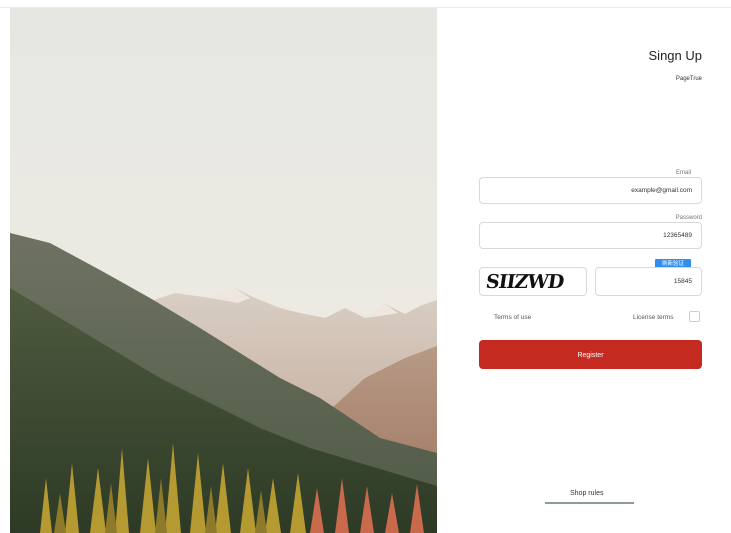  I want to click on captcha-image-text: SIIZWD, so click(524, 282).